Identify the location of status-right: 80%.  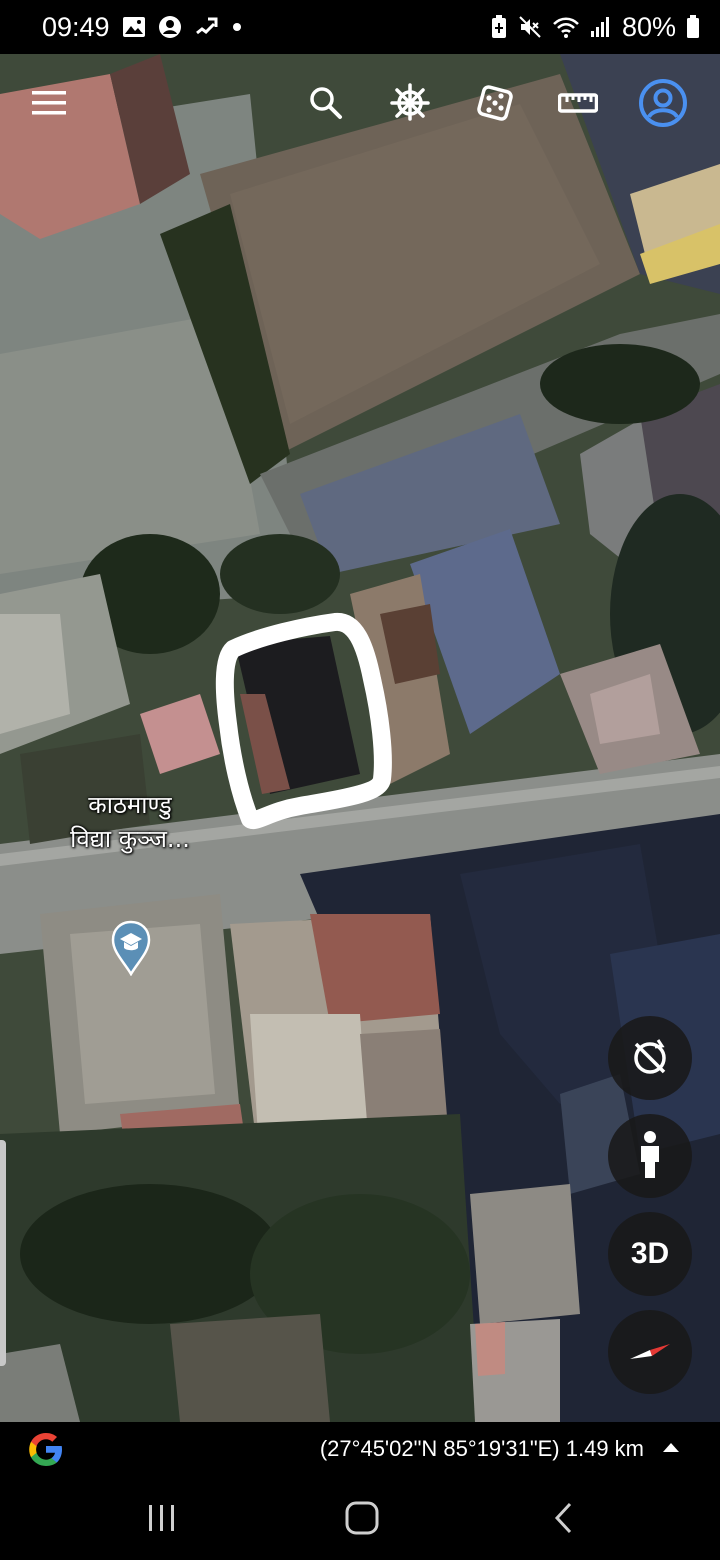
(595, 27).